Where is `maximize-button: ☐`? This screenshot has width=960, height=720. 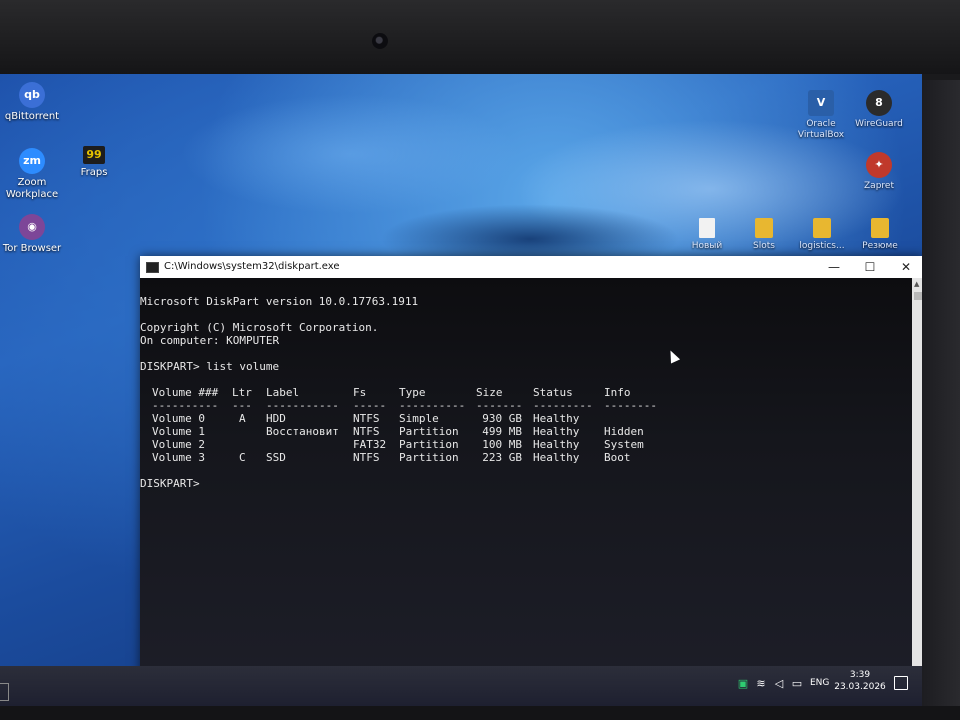 maximize-button: ☐ is located at coordinates (870, 267).